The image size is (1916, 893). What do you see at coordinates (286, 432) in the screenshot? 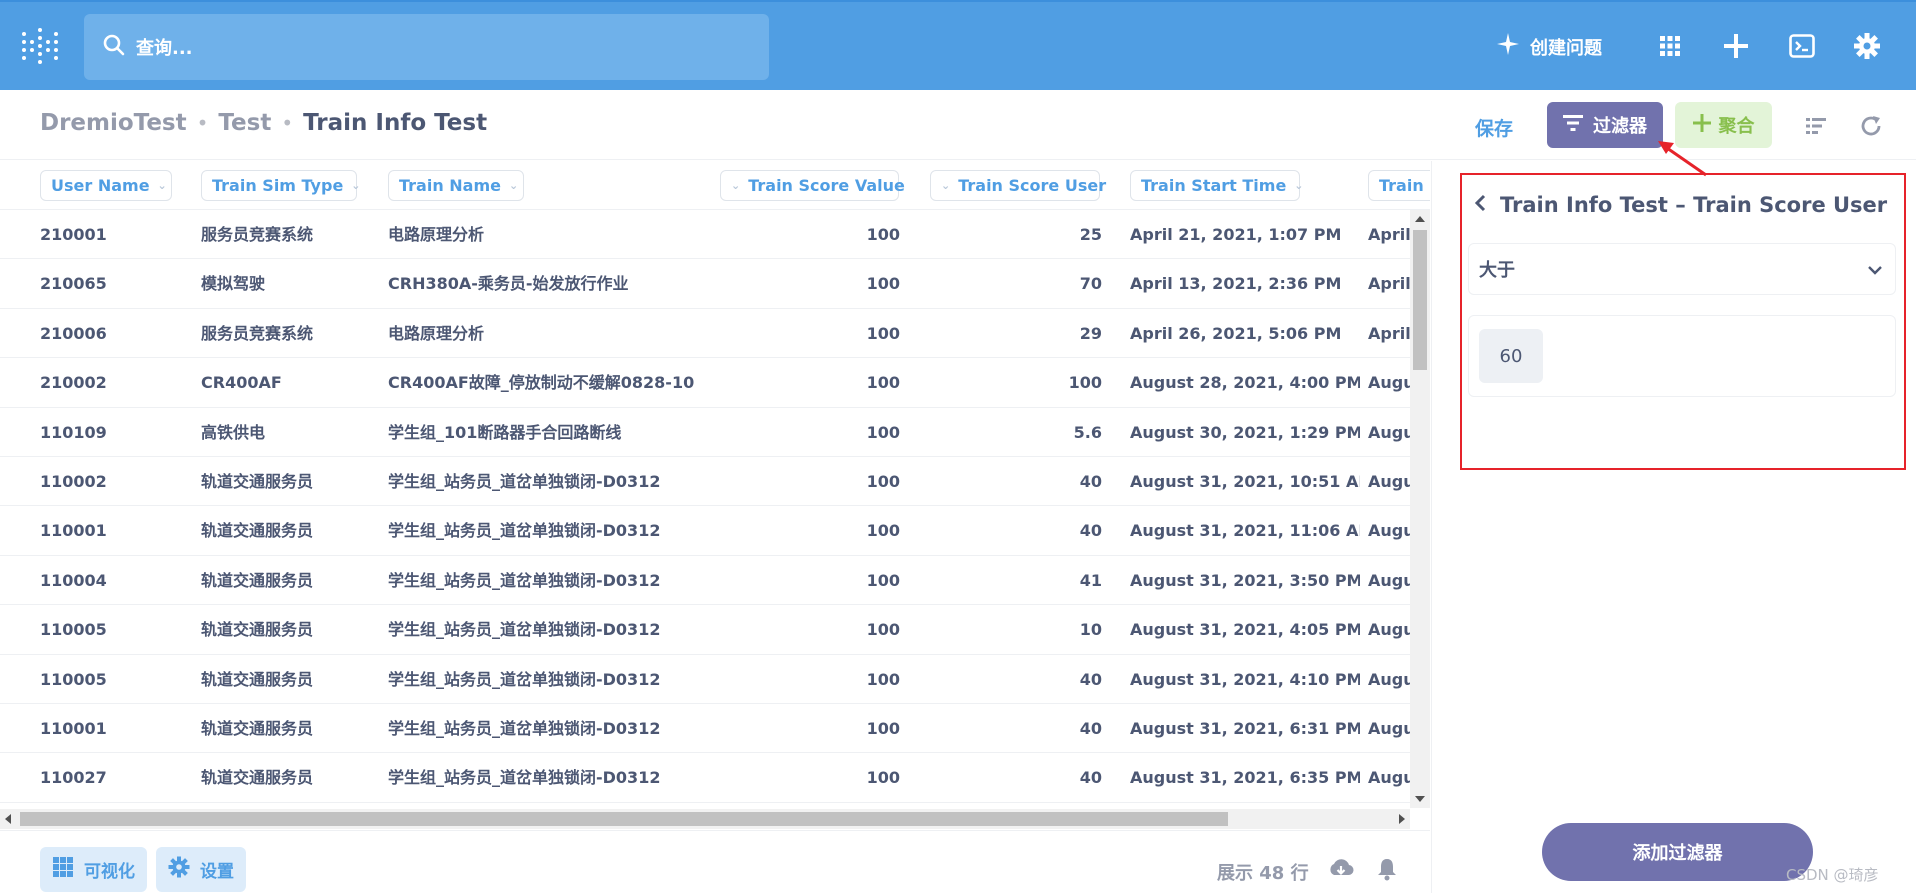
I see `cell-train-sim-type: 高铁供电` at bounding box center [286, 432].